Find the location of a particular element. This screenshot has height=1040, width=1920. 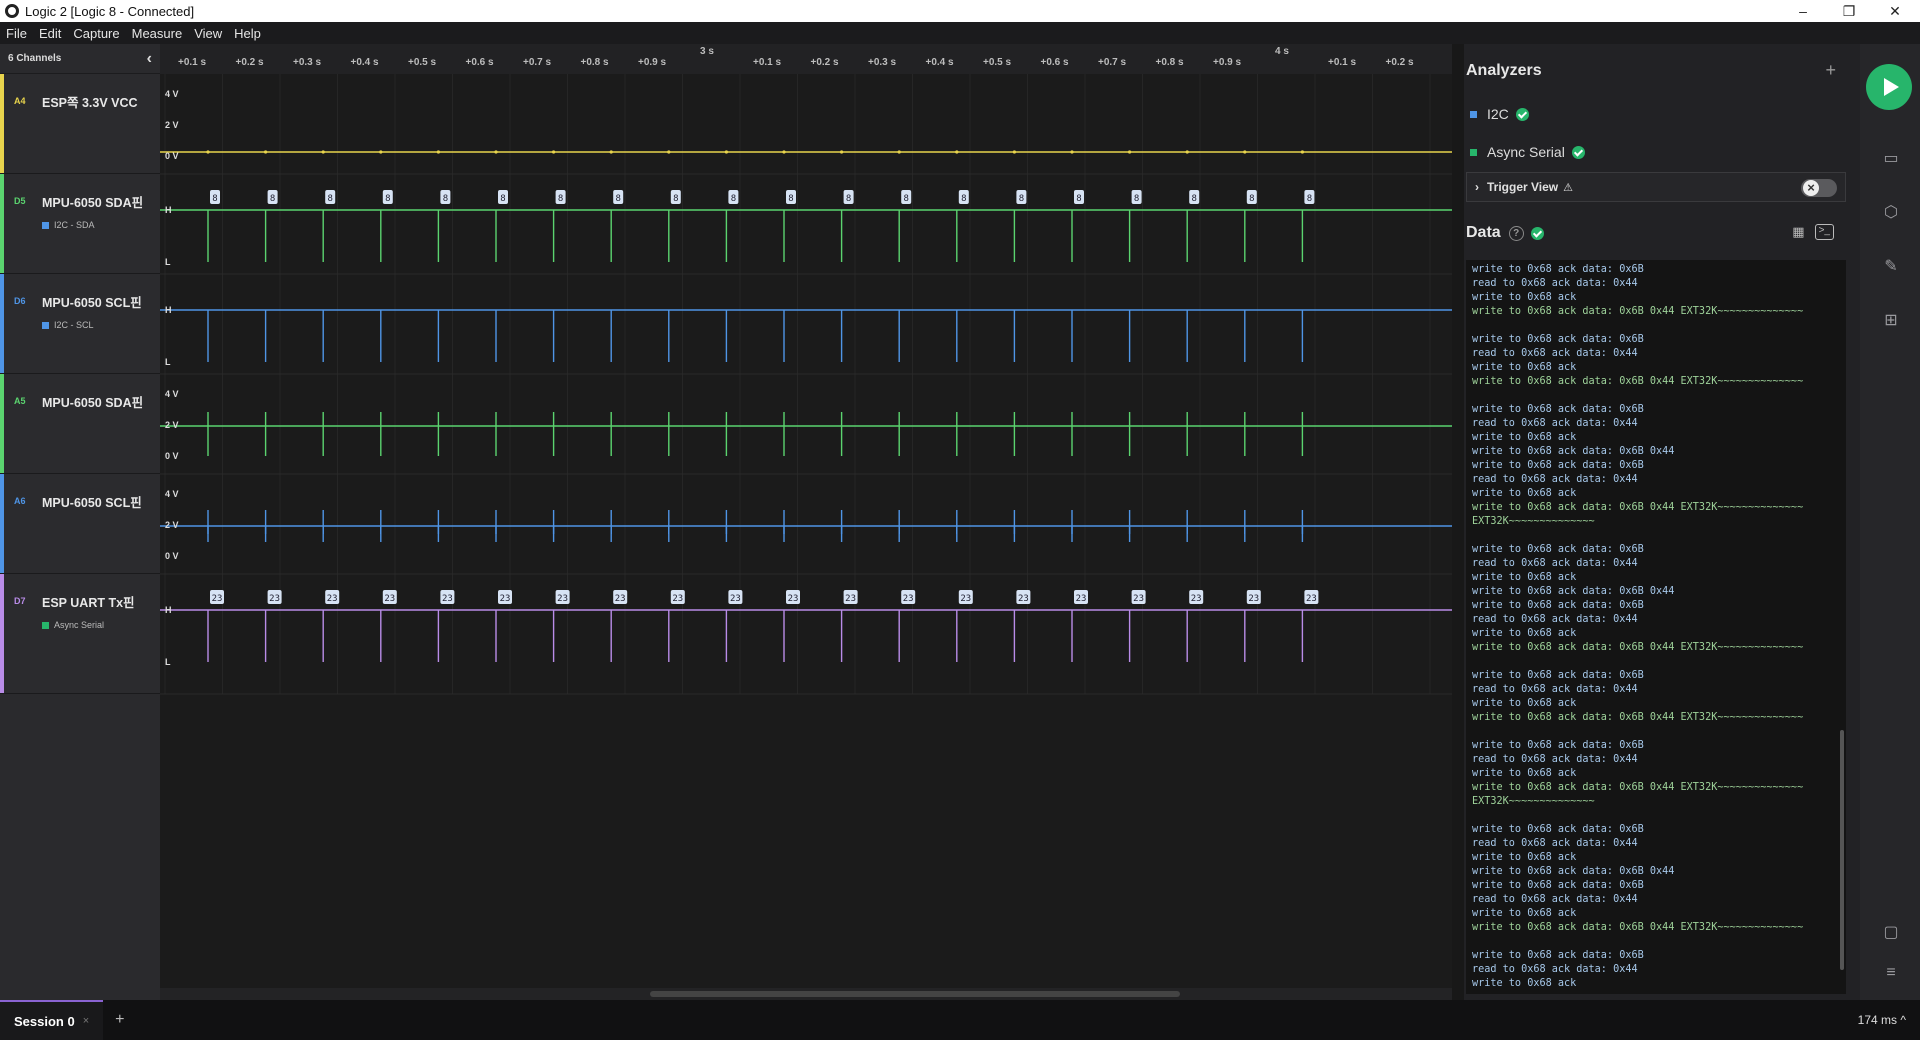

analyzer-item-async-serial: Async Serial is located at coordinates (1527, 152).